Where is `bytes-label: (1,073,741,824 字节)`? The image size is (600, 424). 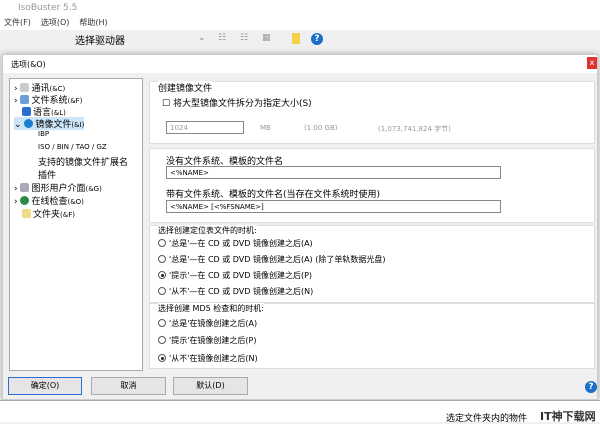 bytes-label: (1,073,741,824 字节) is located at coordinates (414, 129).